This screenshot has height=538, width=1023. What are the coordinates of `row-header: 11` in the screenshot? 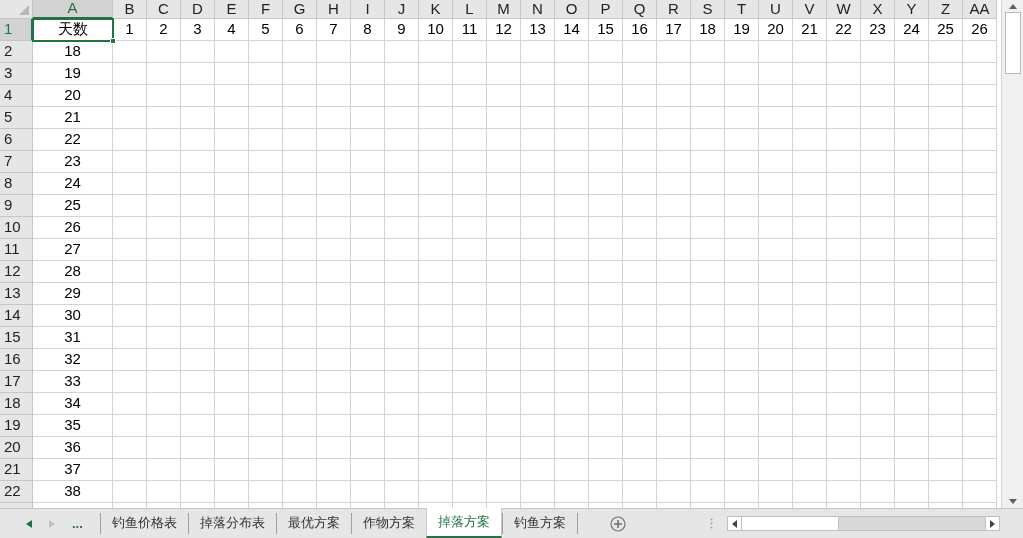 It's located at (16, 250).